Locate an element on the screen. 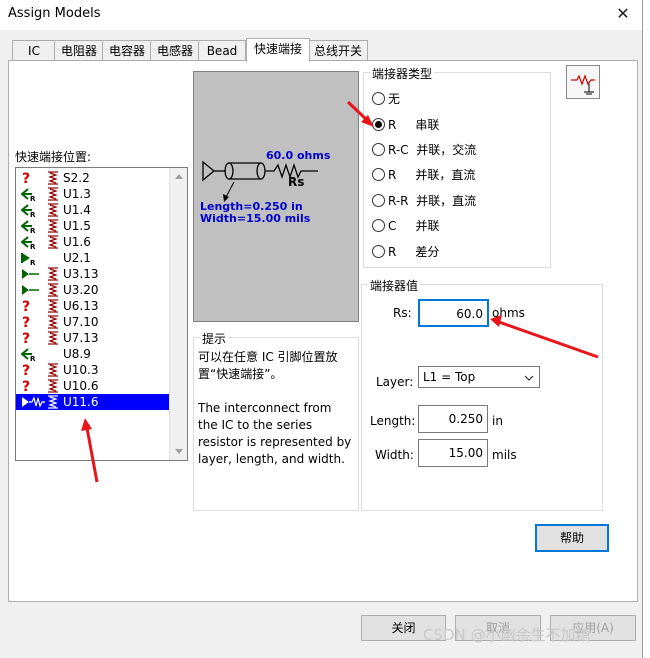 This screenshot has width=650, height=658. list-item-label: U8.9 is located at coordinates (77, 354).